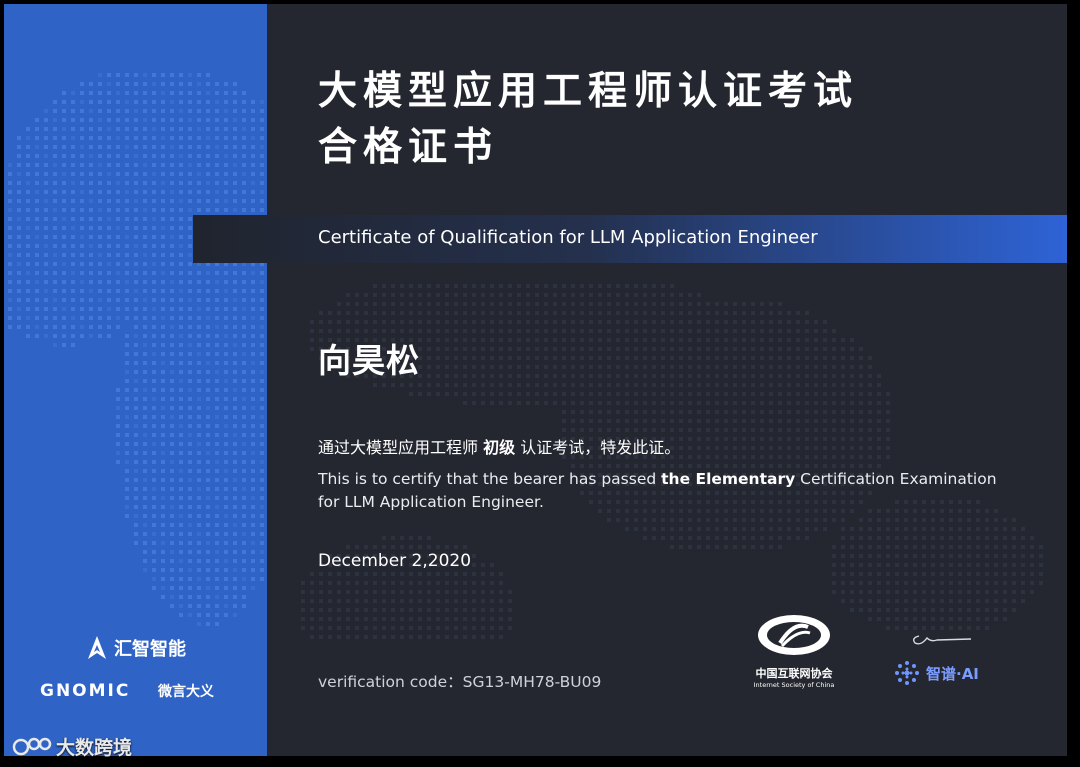 This screenshot has height=767, width=1080. I want to click on isc-english-name: Internet Society of China, so click(794, 685).